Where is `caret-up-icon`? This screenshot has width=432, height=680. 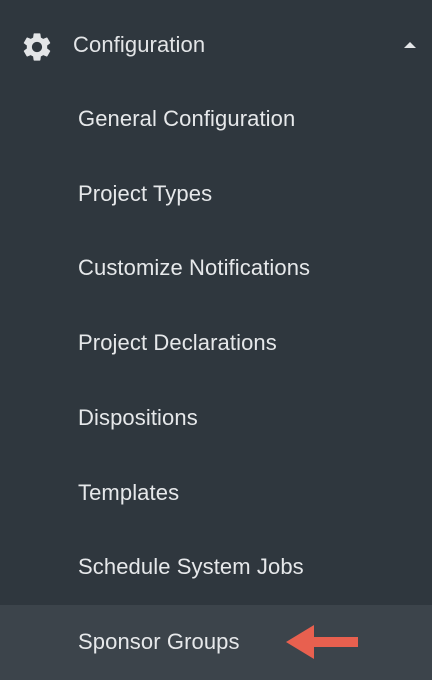 caret-up-icon is located at coordinates (410, 45).